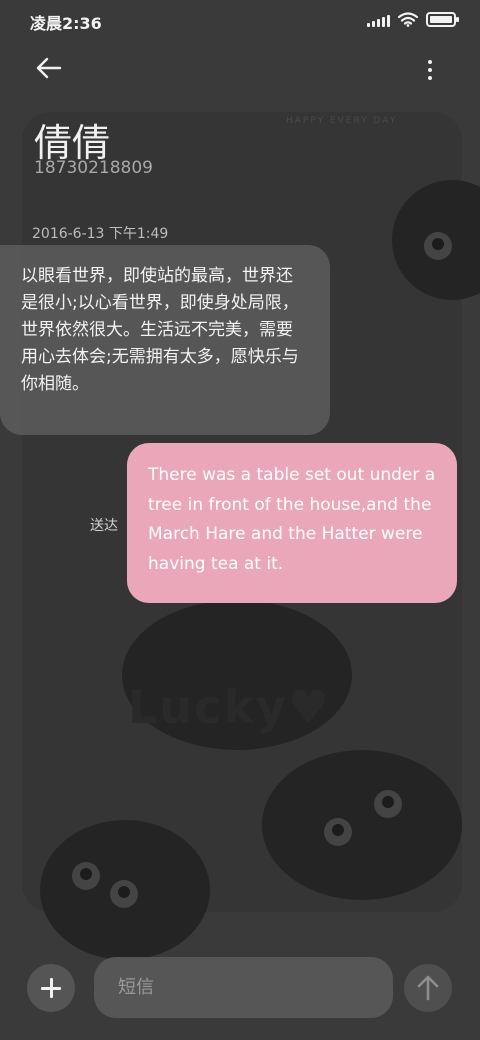 The width and height of the screenshot is (480, 1040). I want to click on more-vertical-icon, so click(430, 62).